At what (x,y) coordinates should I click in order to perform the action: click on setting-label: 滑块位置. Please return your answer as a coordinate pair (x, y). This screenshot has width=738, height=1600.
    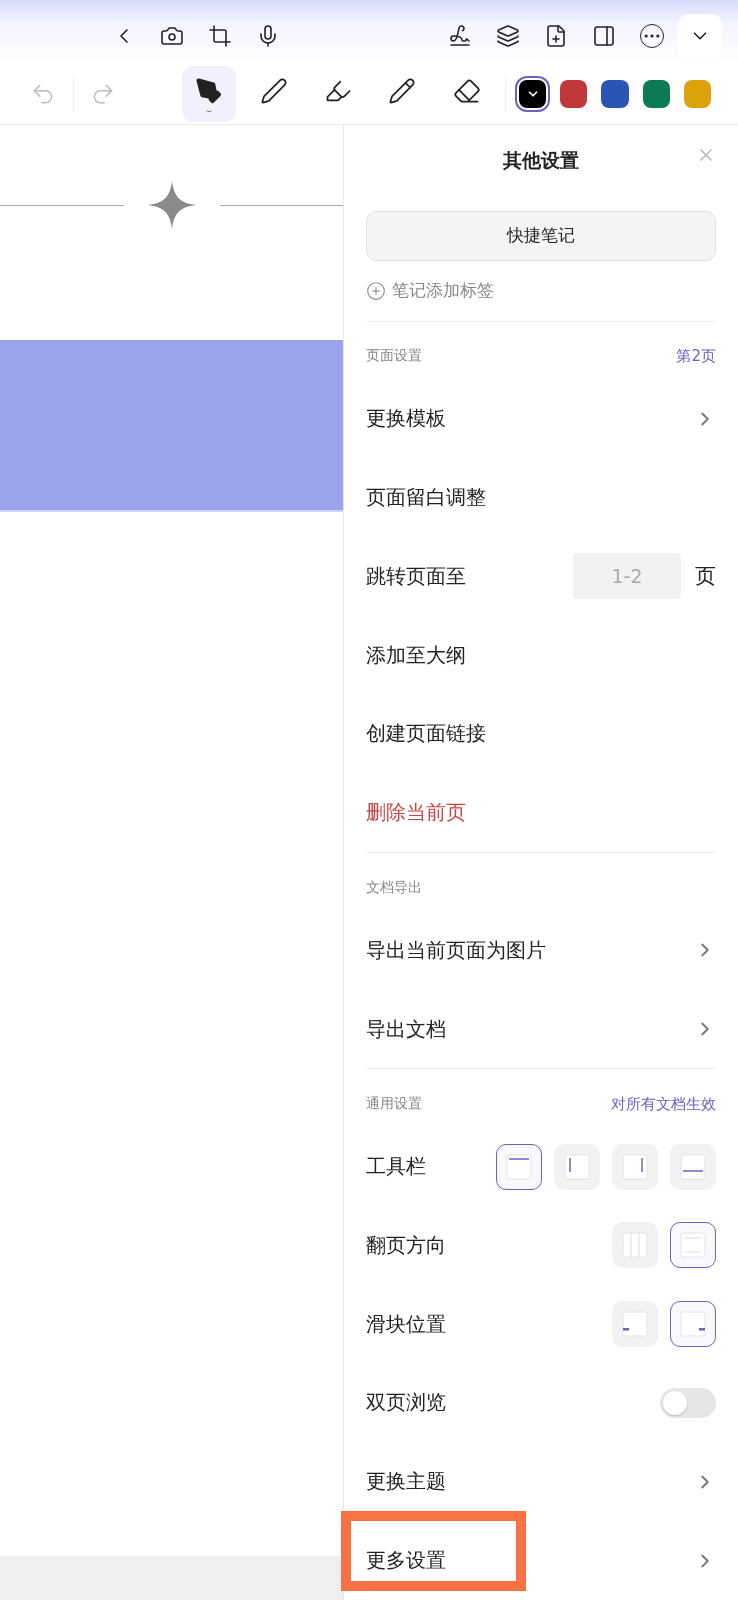
    Looking at the image, I should click on (406, 1324).